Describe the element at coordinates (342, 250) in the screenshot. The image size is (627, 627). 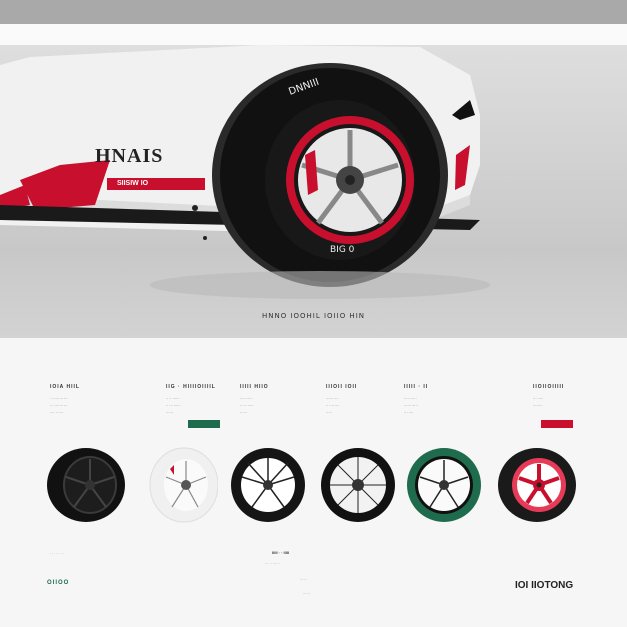
I see `tire-sidewall-text: BIG 0` at that location.